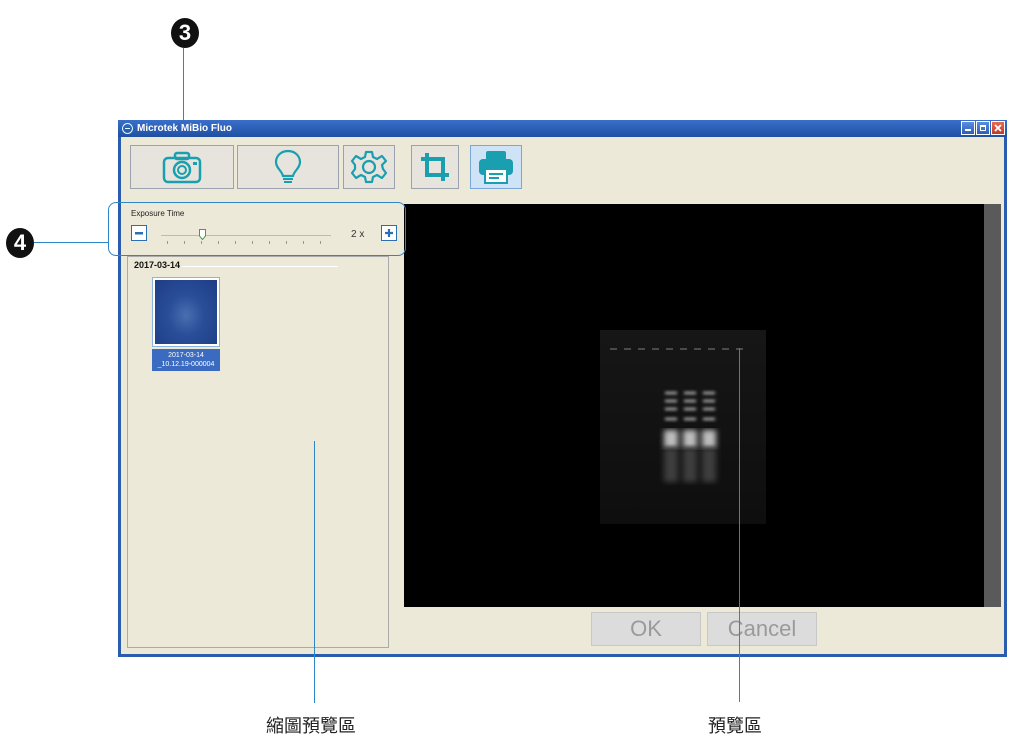  I want to click on exposure-highlight-outline, so click(257, 229).